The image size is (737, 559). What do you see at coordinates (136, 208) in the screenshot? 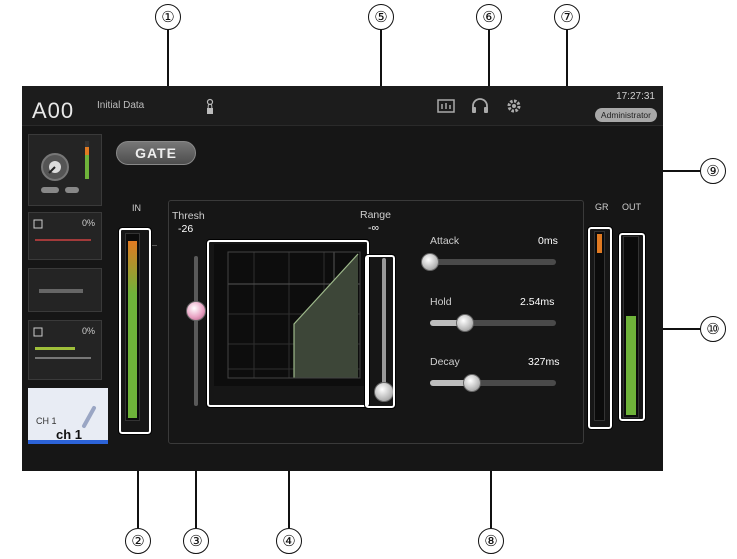
I see `in-label: IN` at bounding box center [136, 208].